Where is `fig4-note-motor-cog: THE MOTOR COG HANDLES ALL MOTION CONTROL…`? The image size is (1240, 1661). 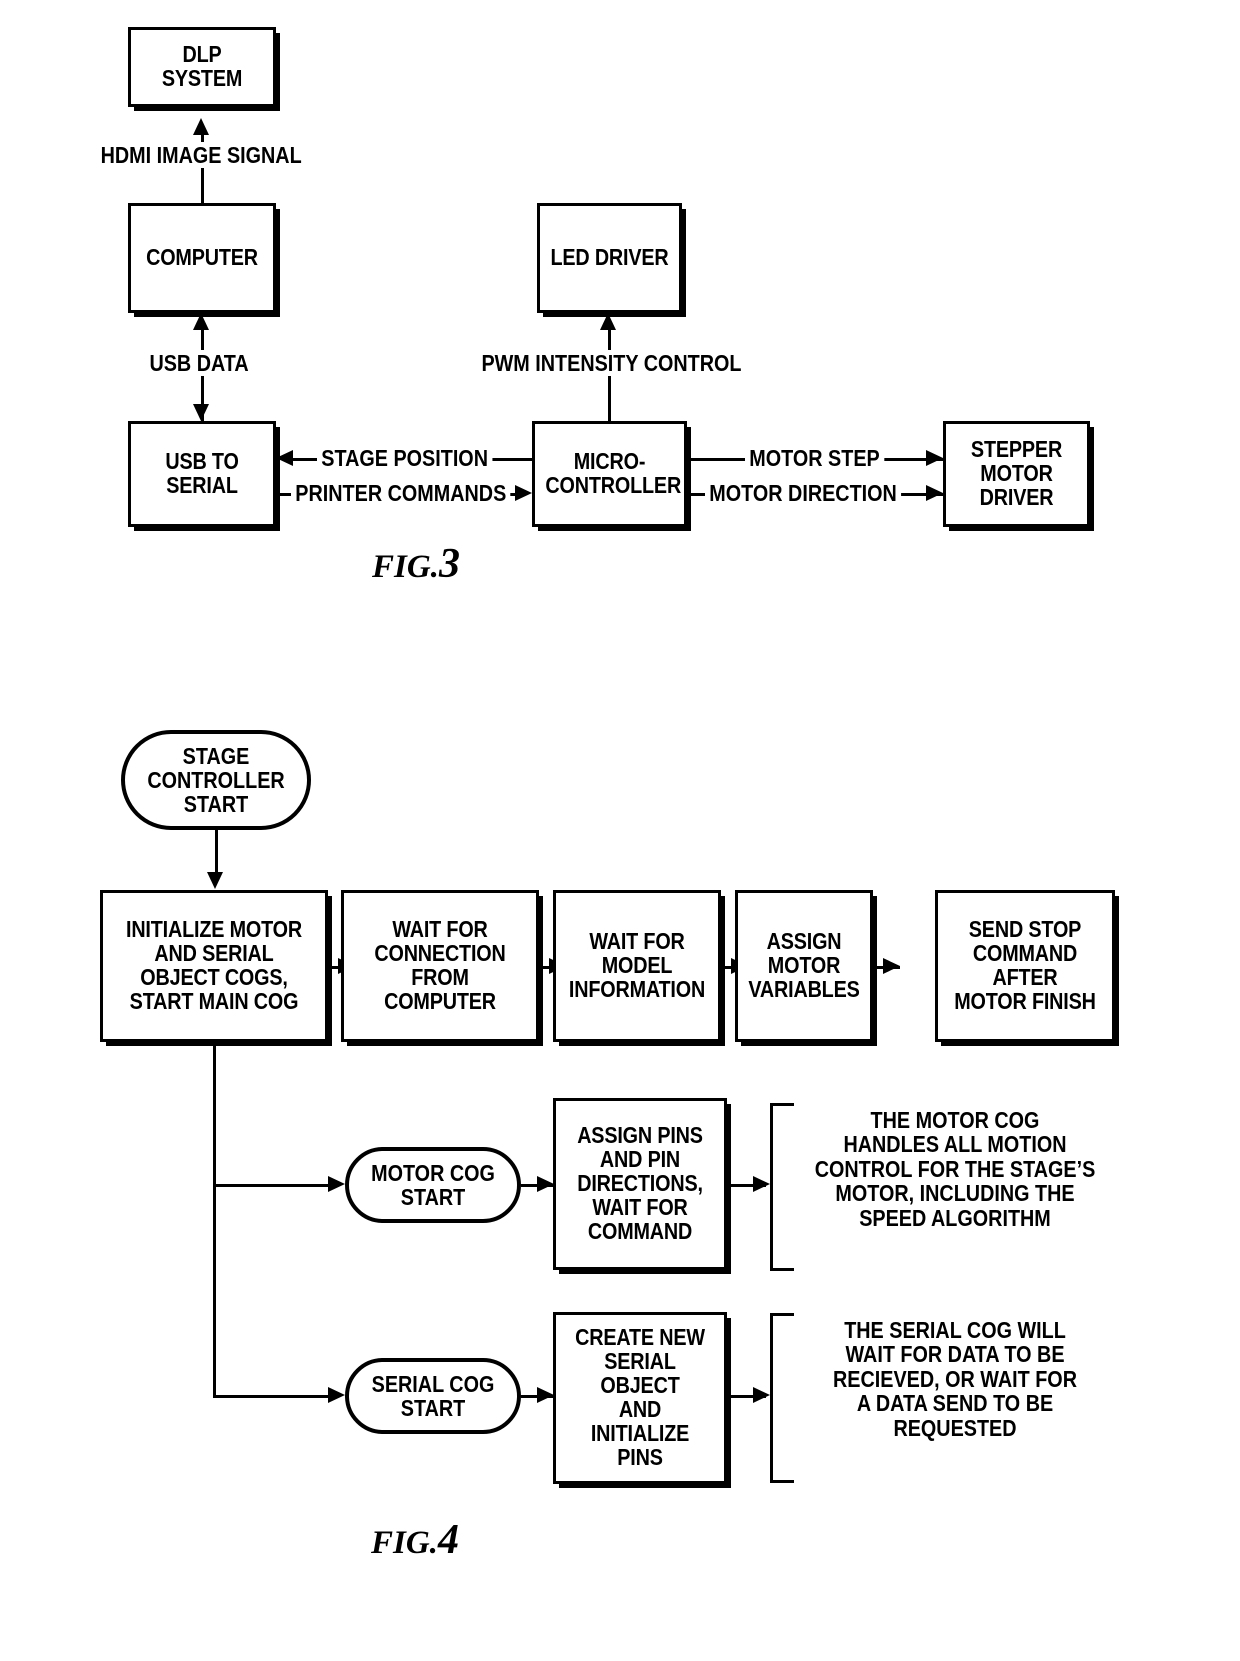
fig4-note-motor-cog: THE MOTOR COG HANDLES ALL MOTION CONTROL… is located at coordinates (955, 1169).